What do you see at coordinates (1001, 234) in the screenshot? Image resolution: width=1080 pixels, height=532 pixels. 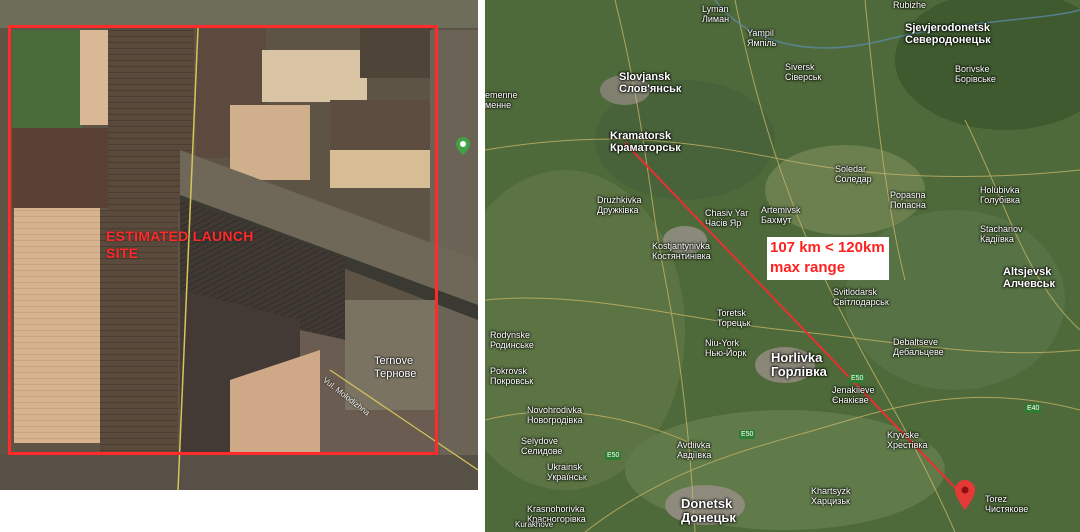 I see `place-stachanov: Stachanov Кадіївка` at bounding box center [1001, 234].